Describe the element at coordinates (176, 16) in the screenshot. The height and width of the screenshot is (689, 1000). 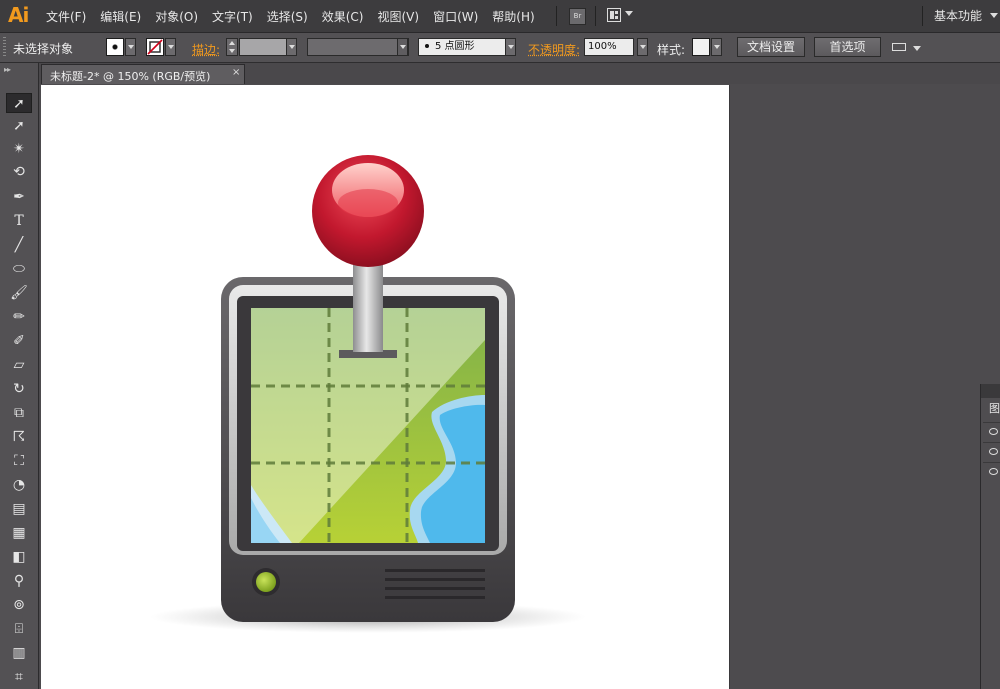
I see `menu-object: 对象(O)` at that location.